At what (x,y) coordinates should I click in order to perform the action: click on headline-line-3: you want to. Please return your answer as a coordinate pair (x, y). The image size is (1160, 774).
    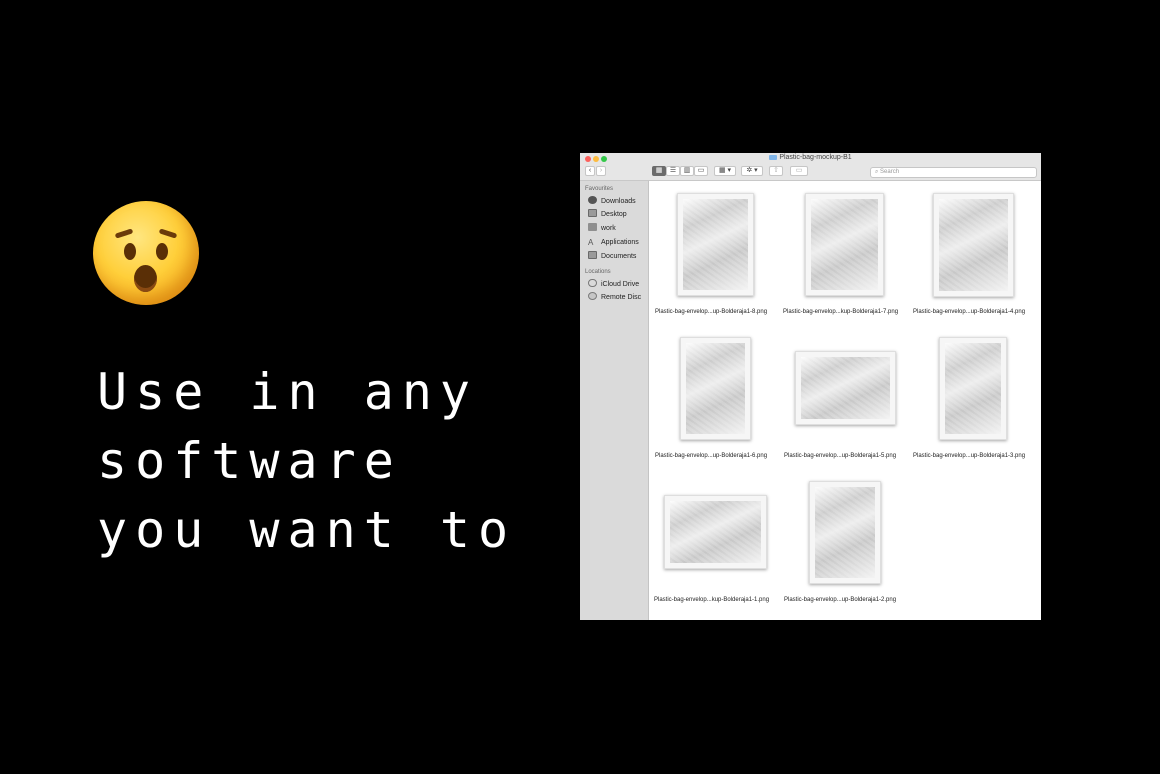
    Looking at the image, I should click on (307, 530).